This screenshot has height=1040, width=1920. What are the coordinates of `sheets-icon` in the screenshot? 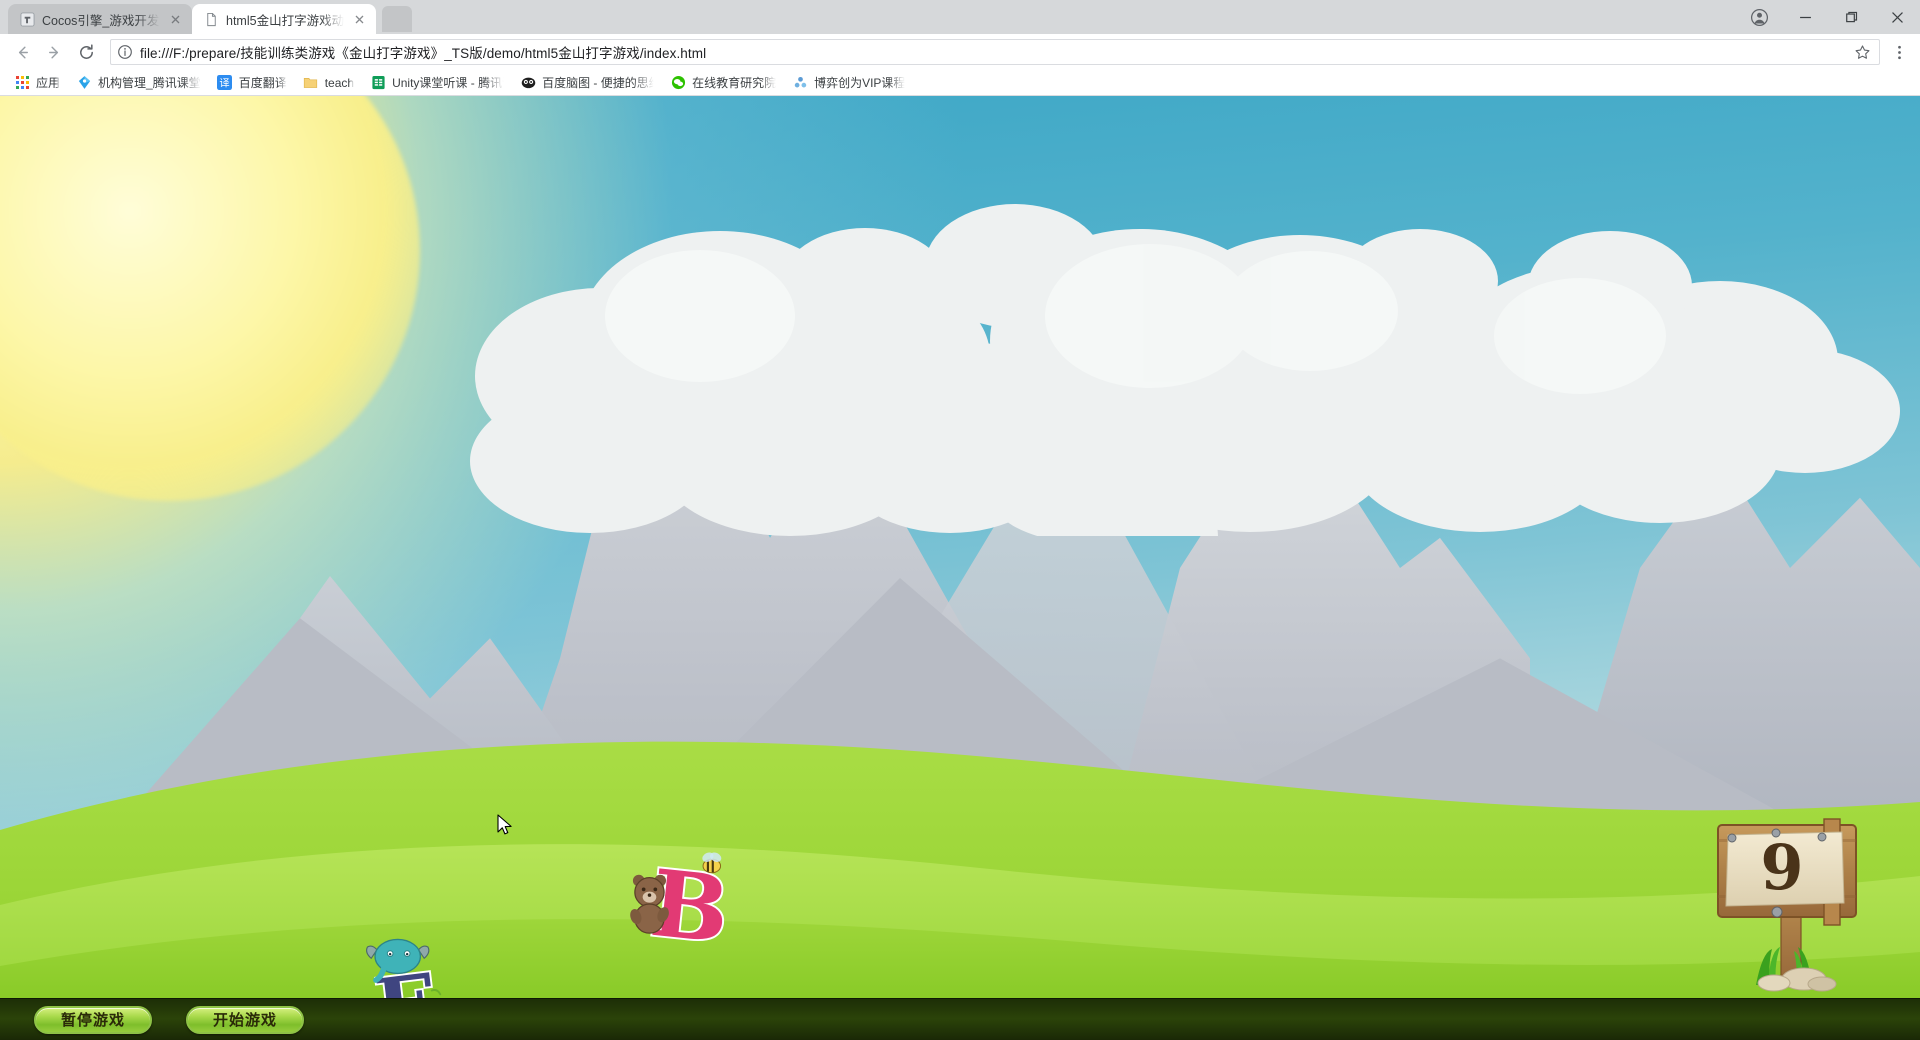 It's located at (378, 83).